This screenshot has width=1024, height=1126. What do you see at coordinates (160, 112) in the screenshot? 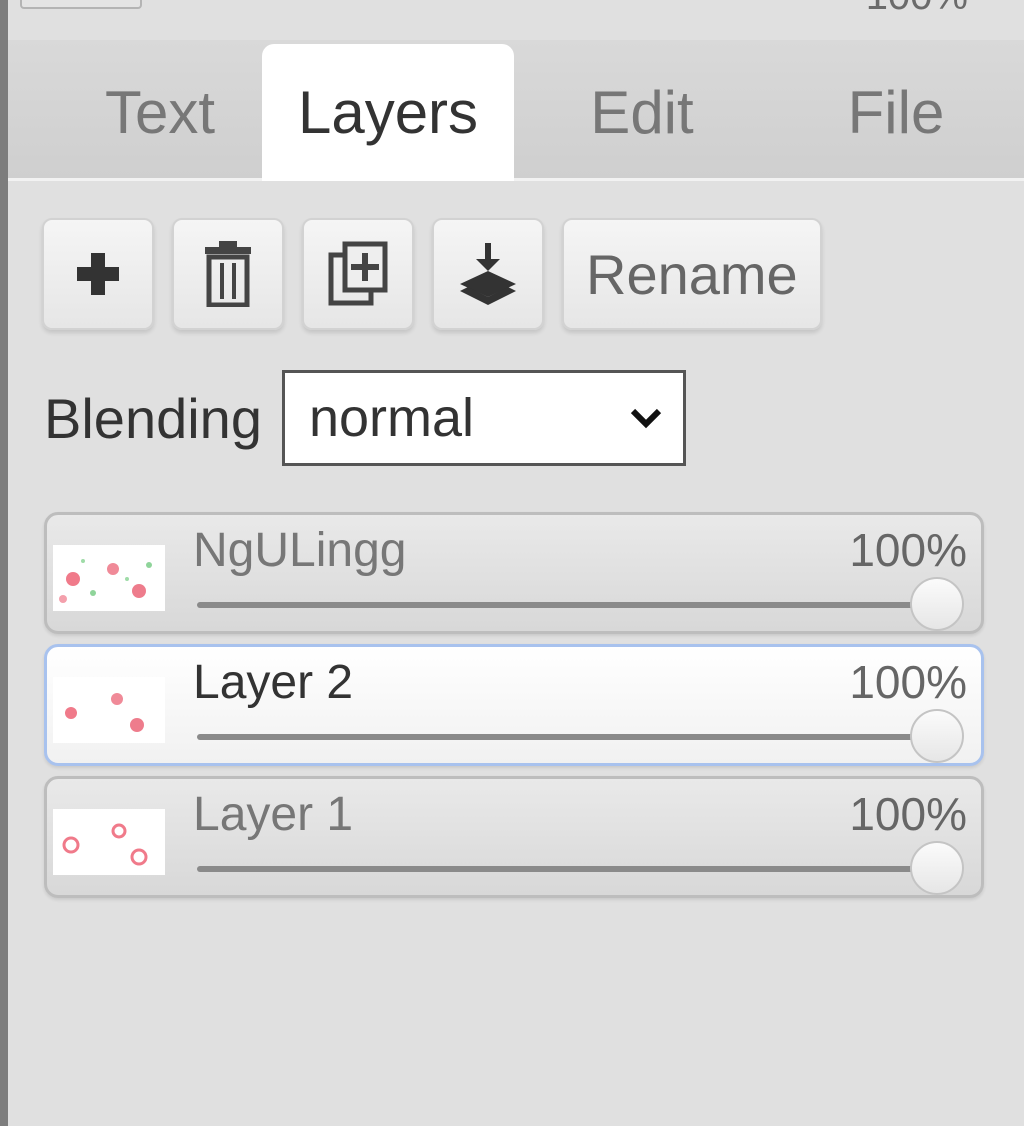
I see `tab-text: Text` at bounding box center [160, 112].